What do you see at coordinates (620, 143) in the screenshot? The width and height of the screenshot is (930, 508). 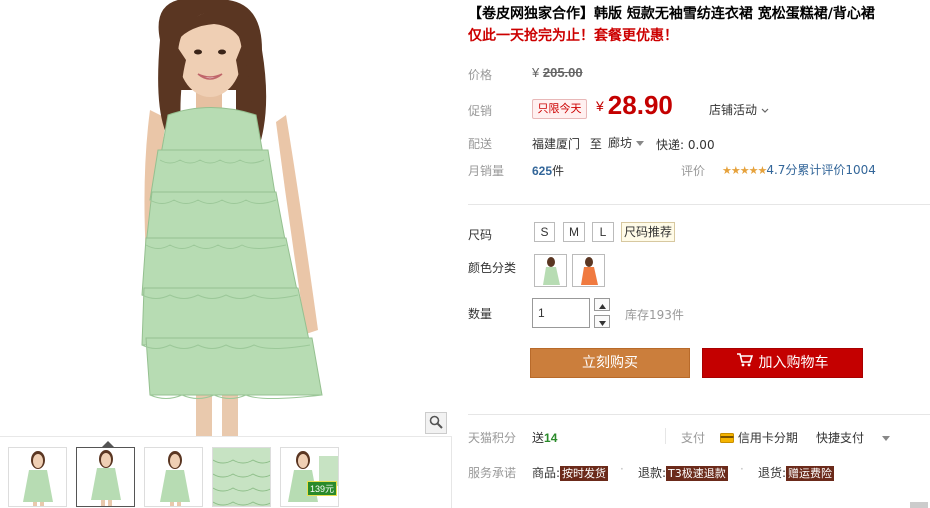 I see `destination-city: 廊坊` at bounding box center [620, 143].